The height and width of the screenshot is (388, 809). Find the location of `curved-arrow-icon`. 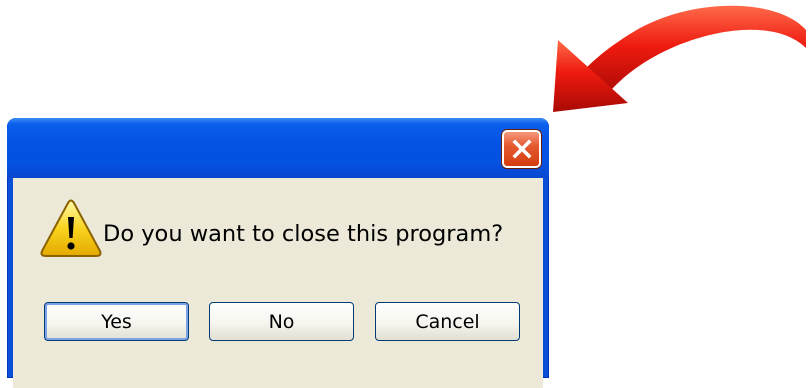

curved-arrow-icon is located at coordinates (679, 58).